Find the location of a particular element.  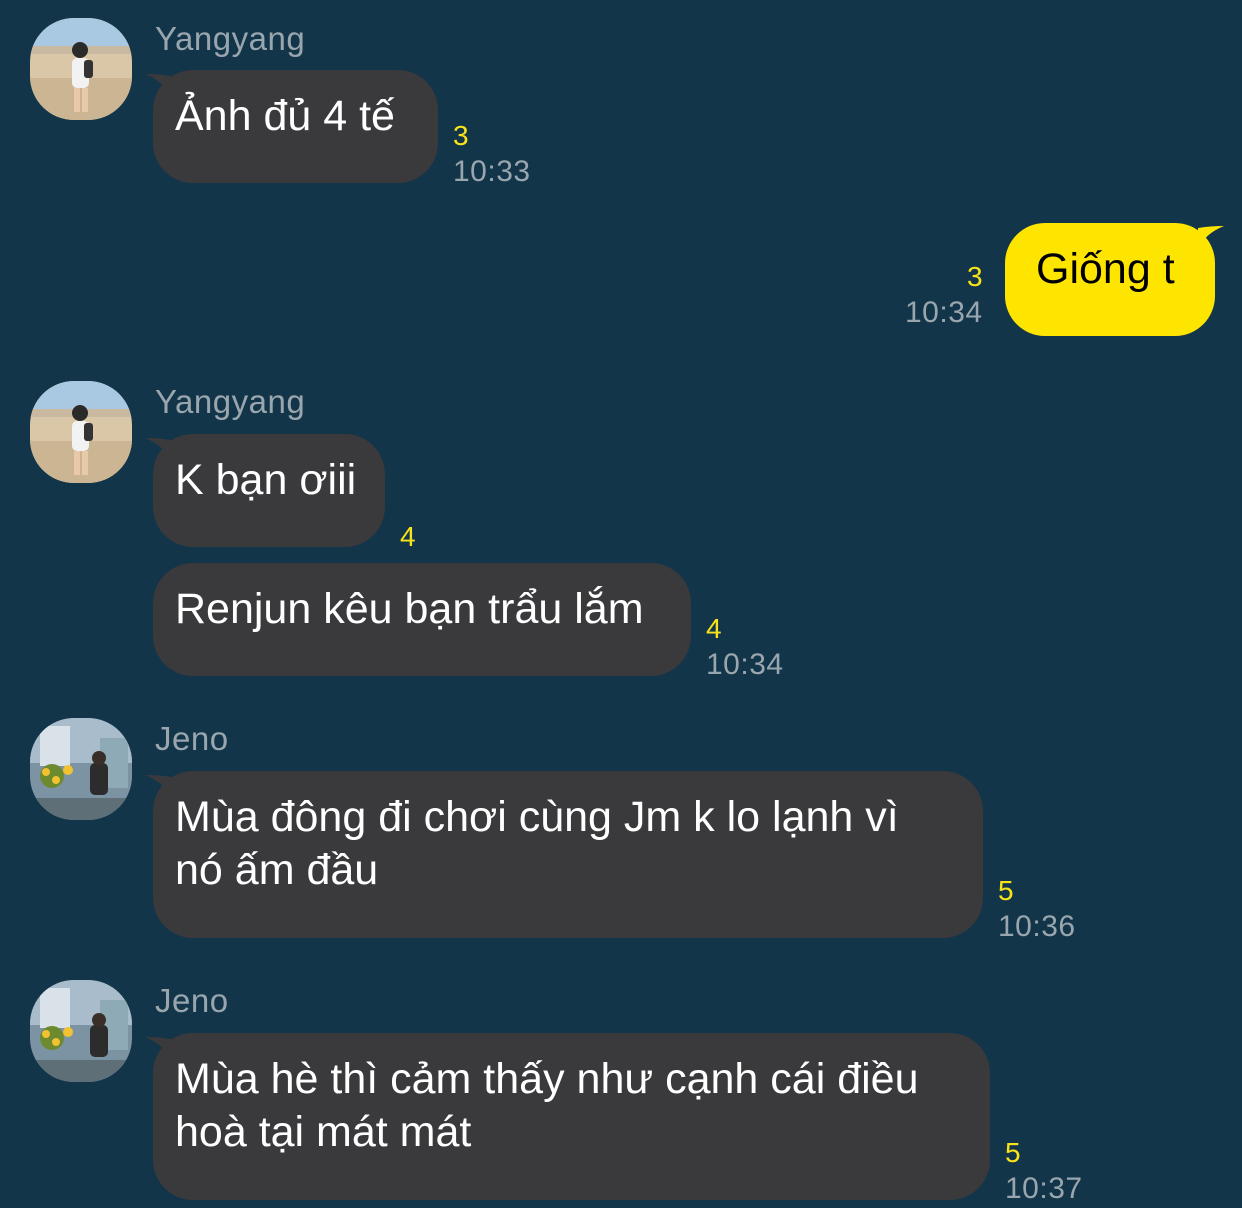

my-message-bubble: Giống t is located at coordinates (1110, 279).